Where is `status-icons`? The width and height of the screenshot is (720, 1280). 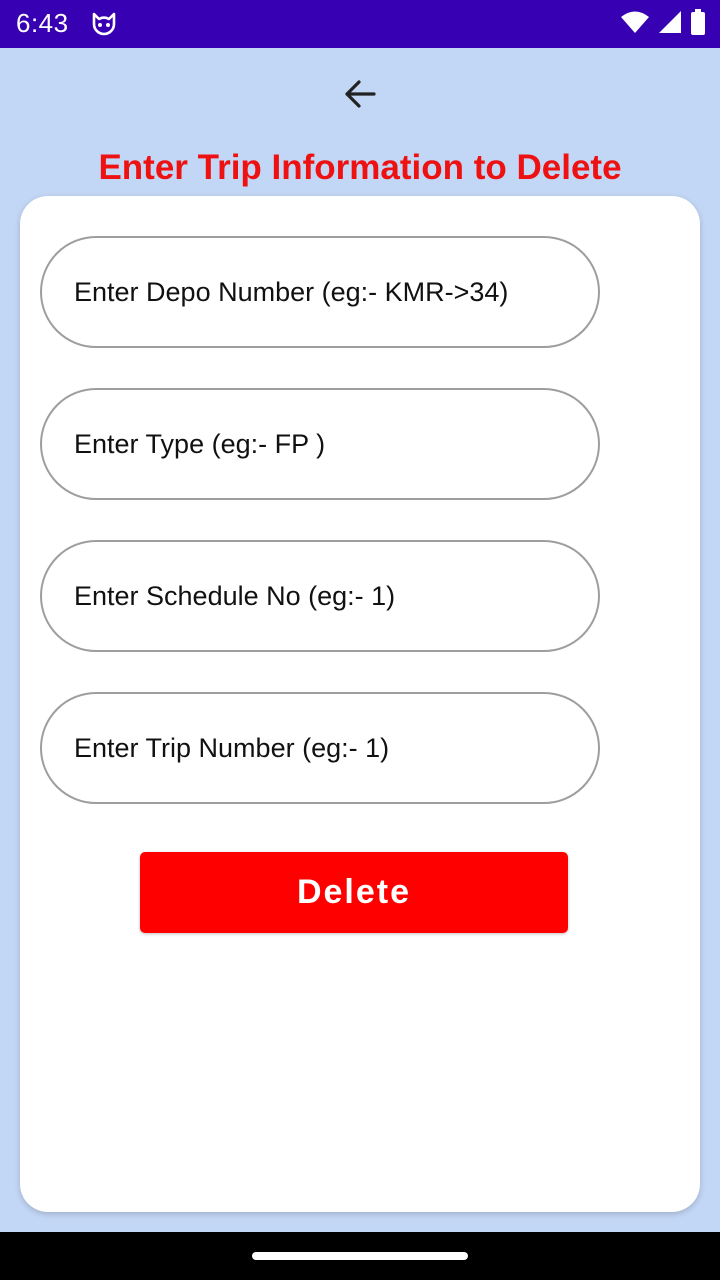
status-icons is located at coordinates (663, 24).